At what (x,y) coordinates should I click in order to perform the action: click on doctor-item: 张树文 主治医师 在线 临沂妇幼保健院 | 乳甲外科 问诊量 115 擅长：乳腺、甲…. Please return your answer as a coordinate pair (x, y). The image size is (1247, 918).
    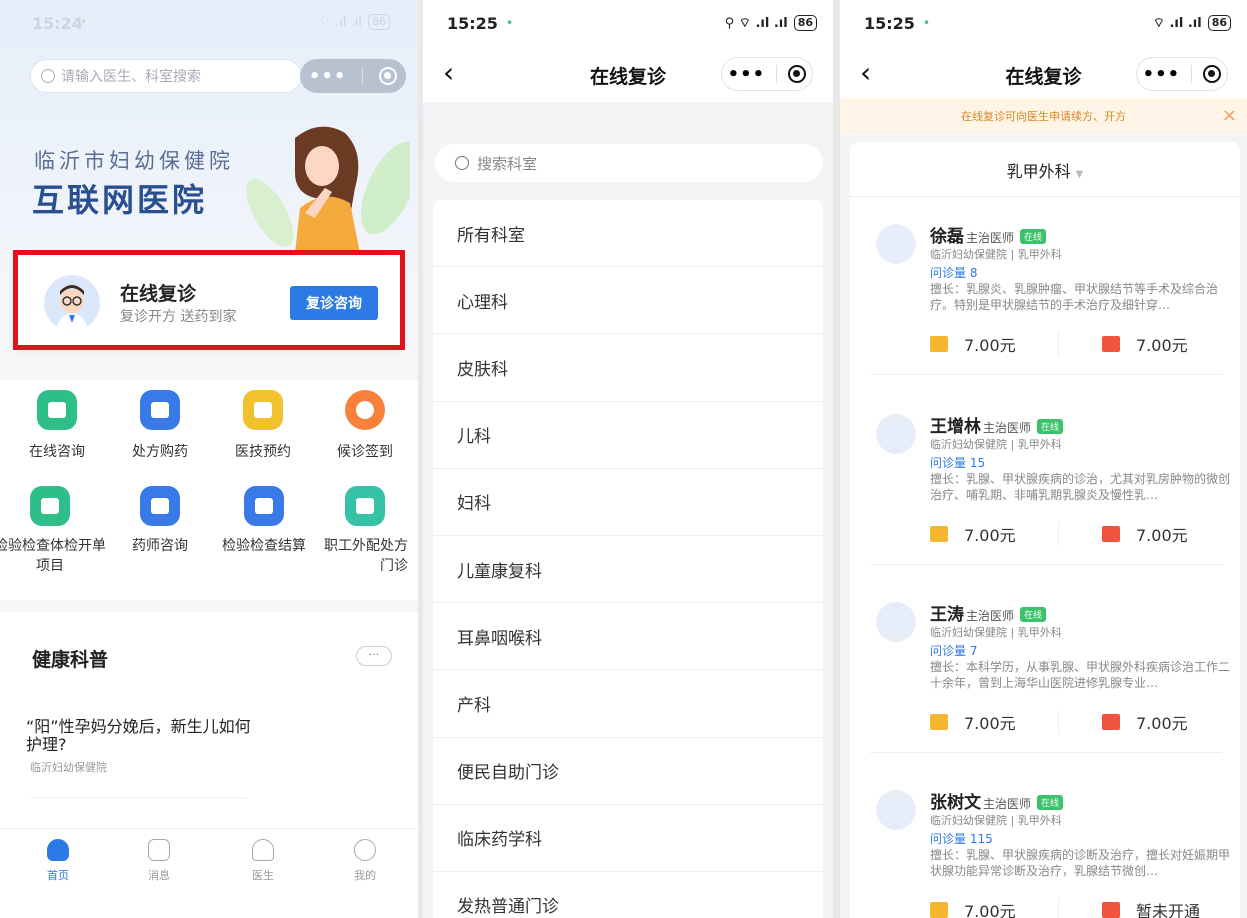
    Looking at the image, I should click on (1050, 847).